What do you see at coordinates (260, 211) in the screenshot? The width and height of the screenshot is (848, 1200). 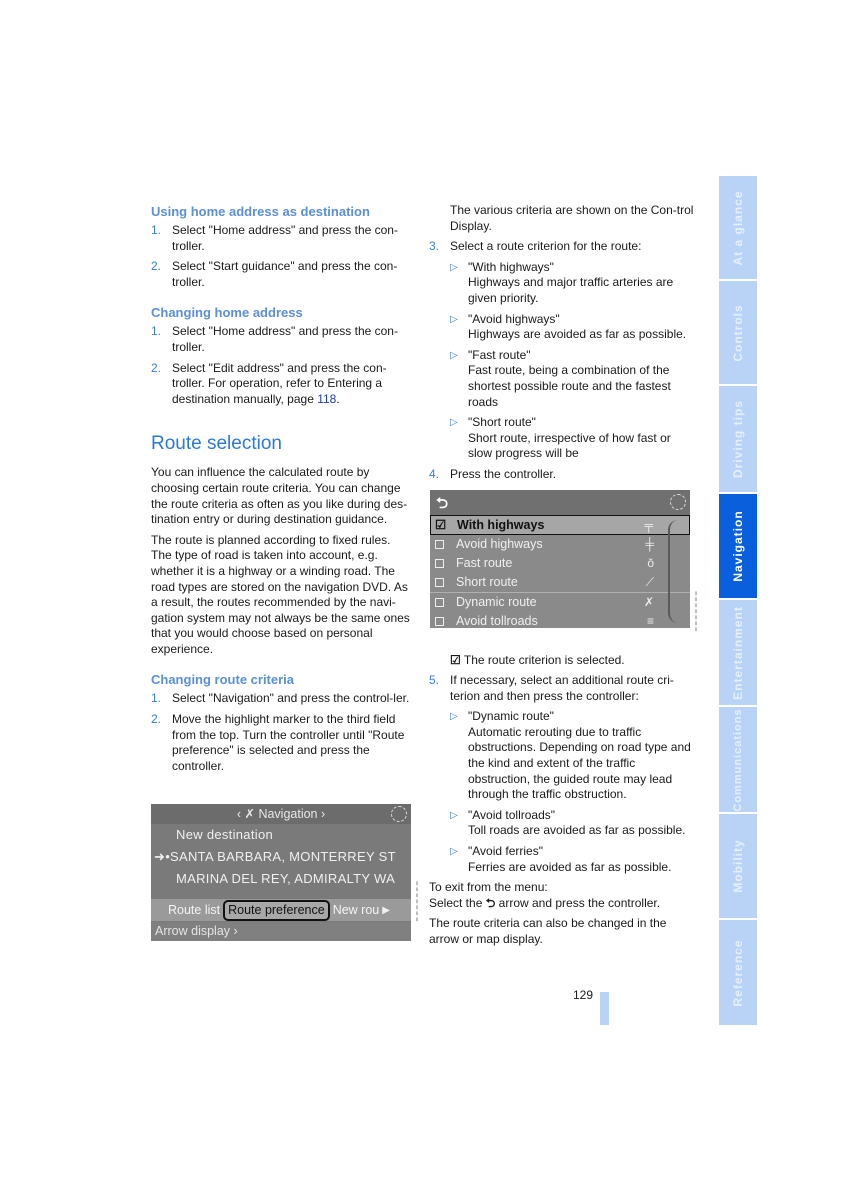 I see `heading-home-destination: Using home address as destination` at bounding box center [260, 211].